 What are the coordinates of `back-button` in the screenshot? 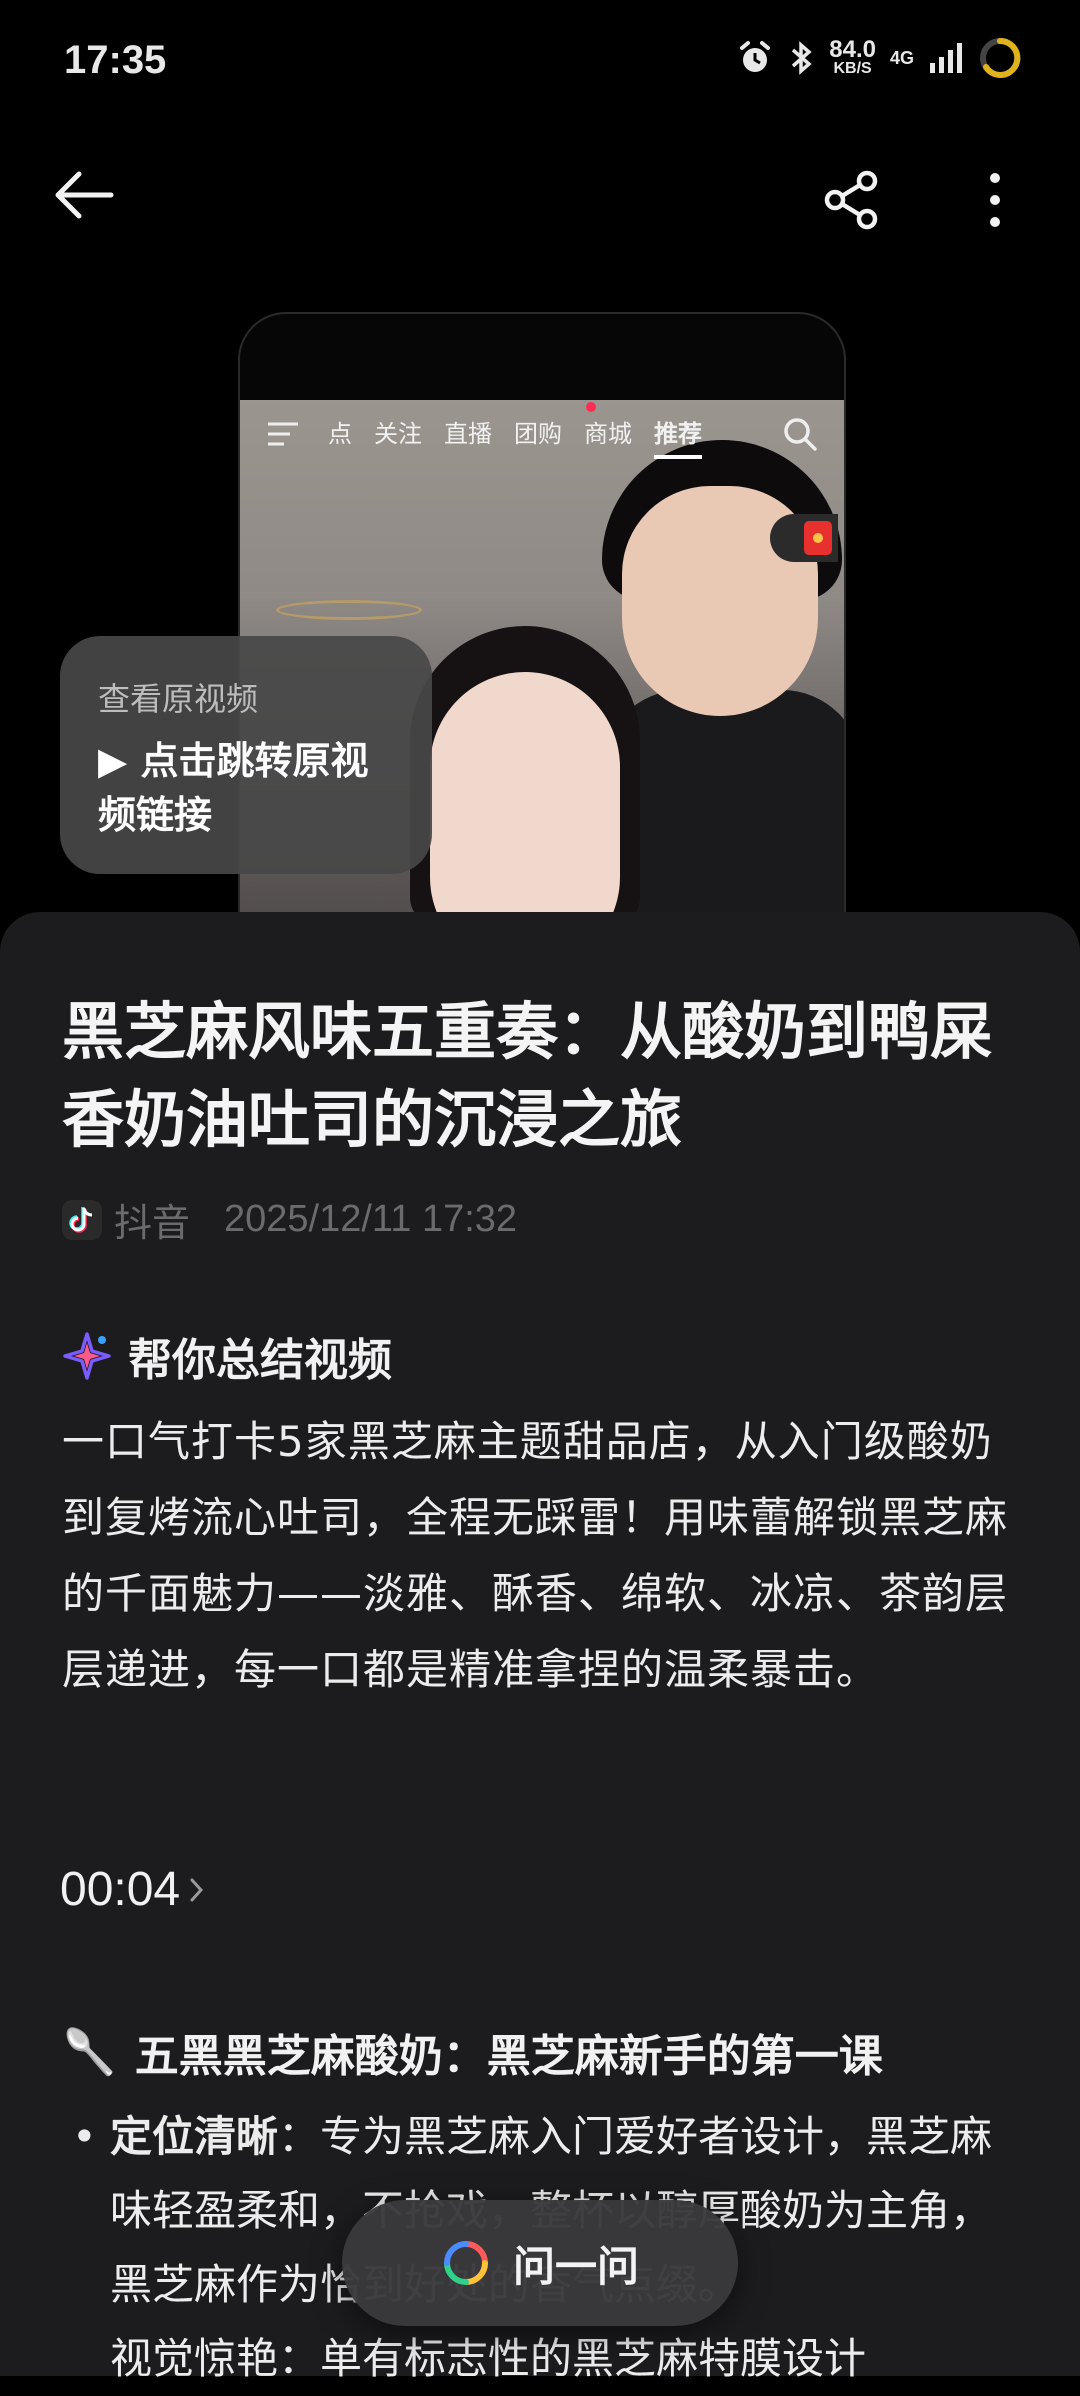 It's located at (84, 195).